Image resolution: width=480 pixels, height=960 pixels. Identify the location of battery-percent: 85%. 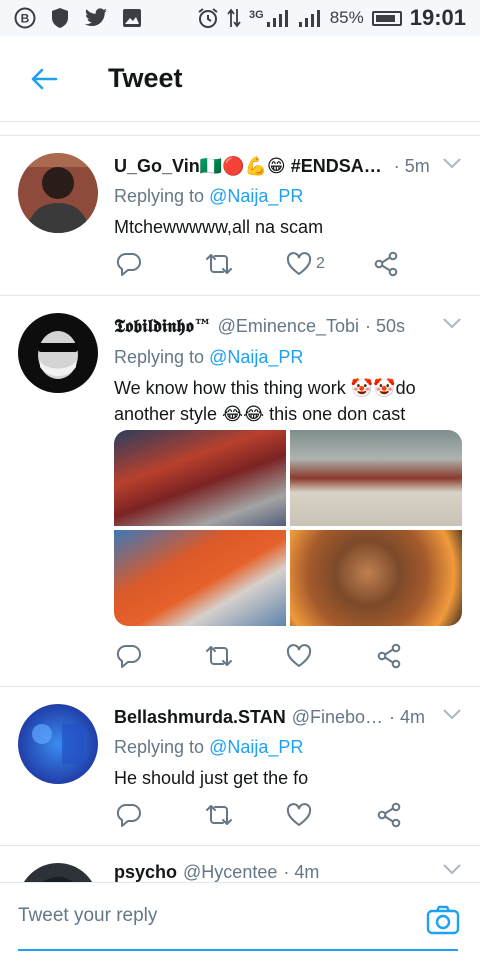
(346, 17).